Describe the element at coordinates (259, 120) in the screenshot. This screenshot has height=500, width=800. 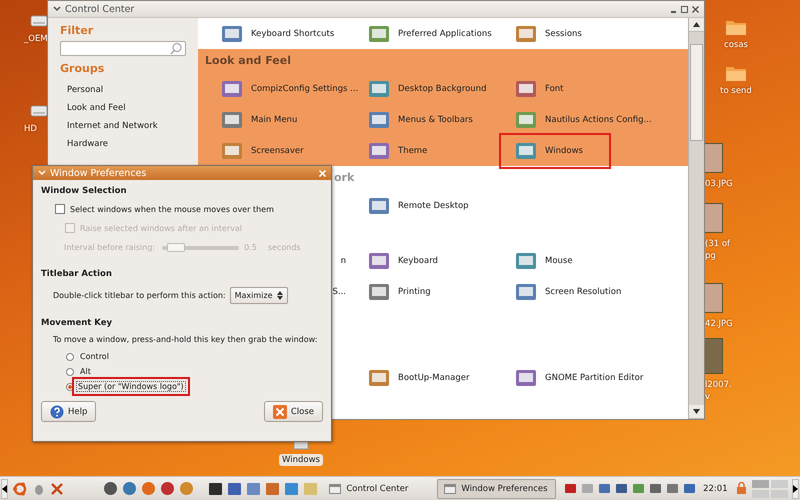
I see `control-item: Main Menu` at that location.